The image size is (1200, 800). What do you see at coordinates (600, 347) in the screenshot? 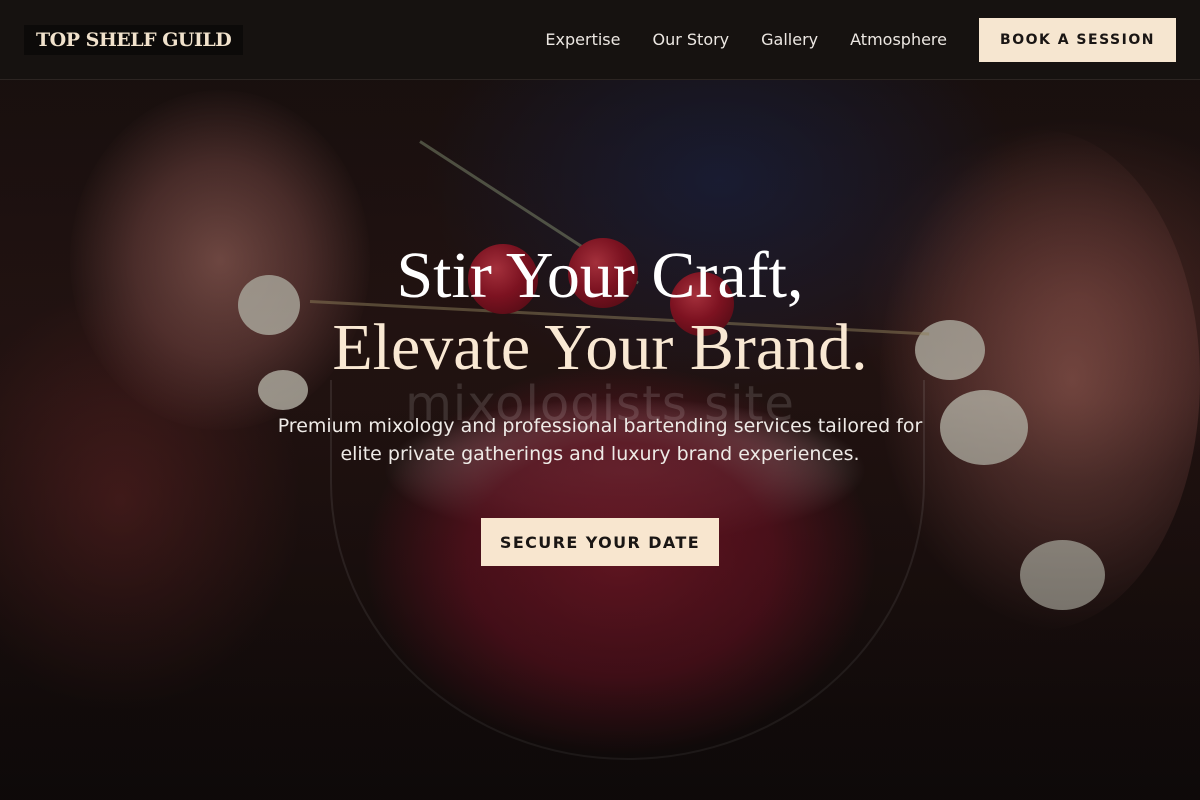
I see `hero-title-line2: Elevate Your Brand.` at bounding box center [600, 347].